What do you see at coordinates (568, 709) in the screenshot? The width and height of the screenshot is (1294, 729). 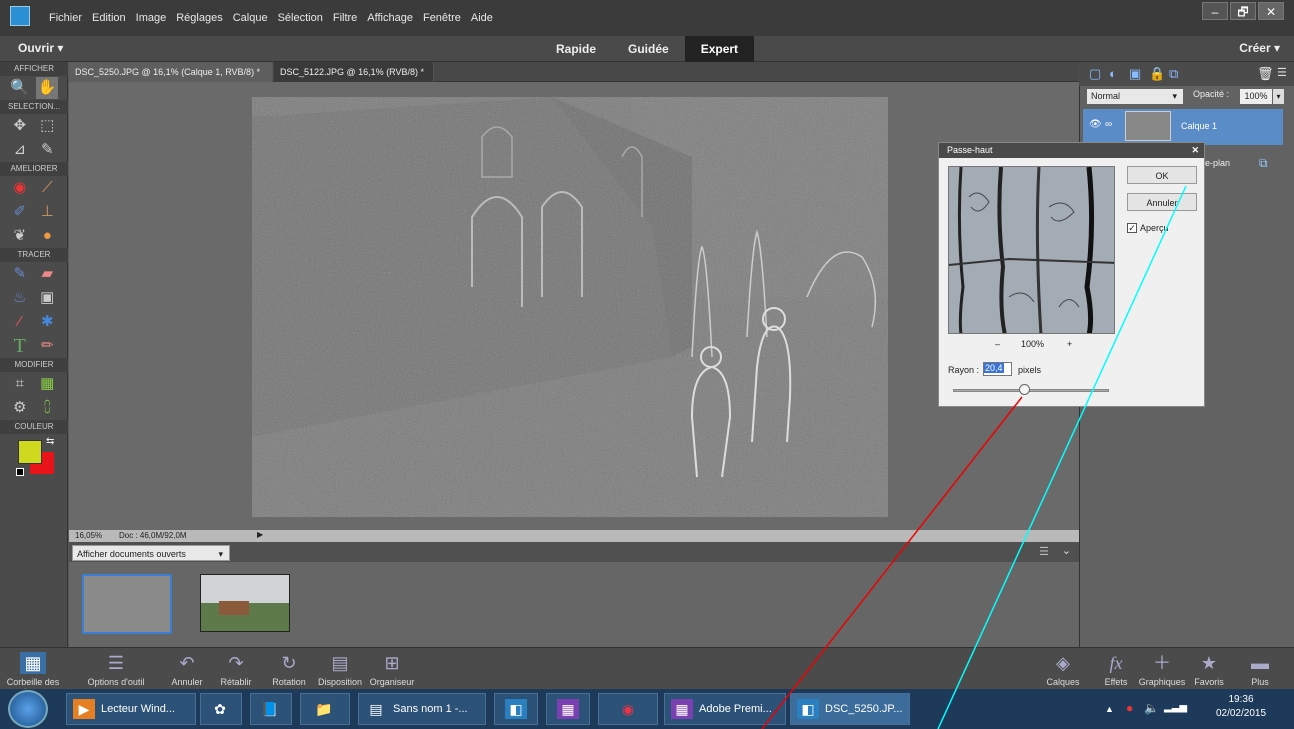 I see `taskbar-premiere-elements: ▦` at bounding box center [568, 709].